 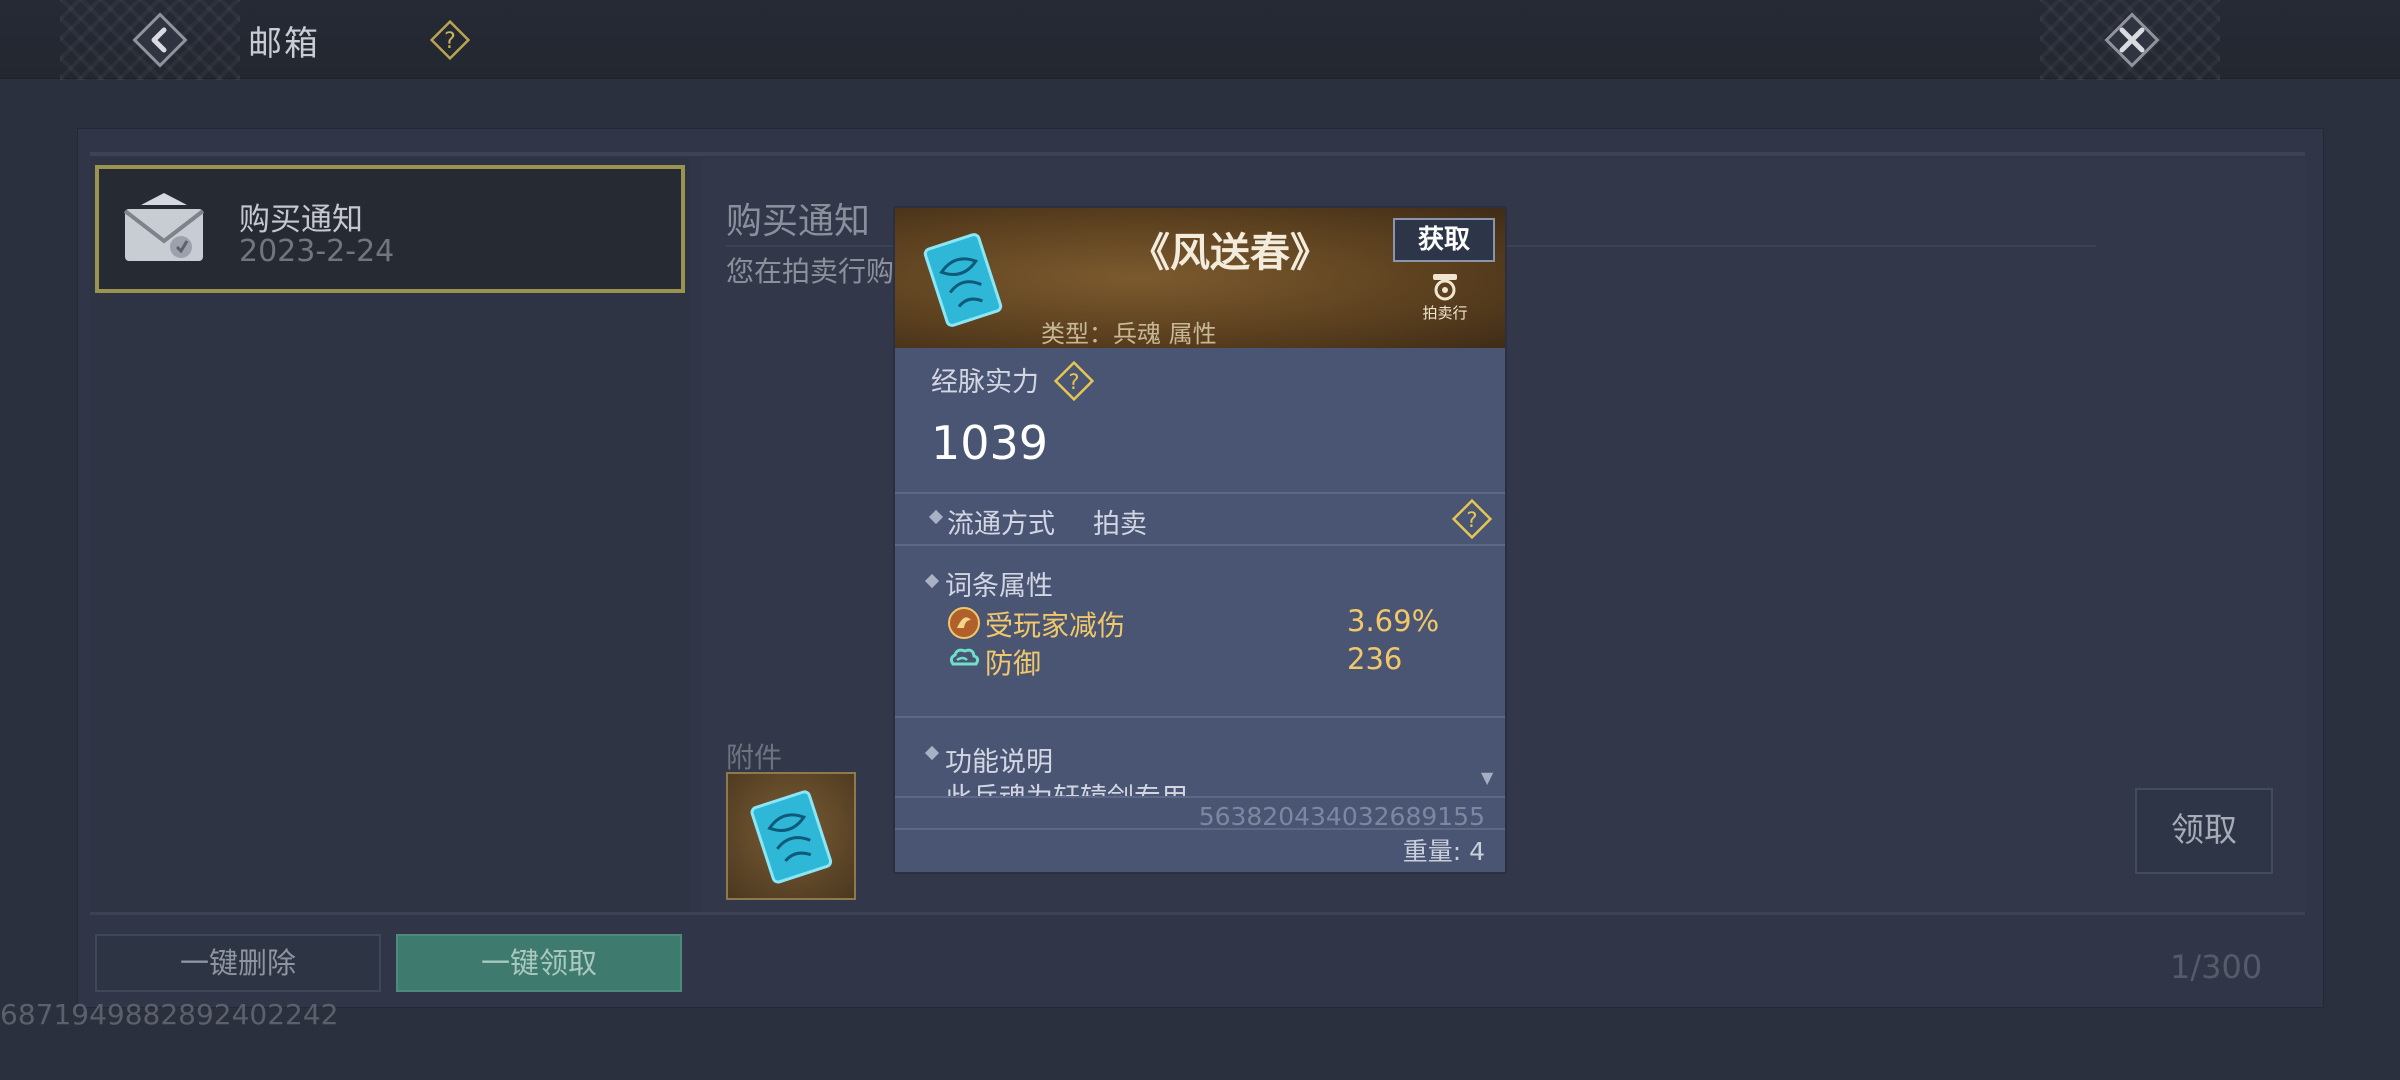 What do you see at coordinates (1013, 663) in the screenshot?
I see `attribute-name: 防御` at bounding box center [1013, 663].